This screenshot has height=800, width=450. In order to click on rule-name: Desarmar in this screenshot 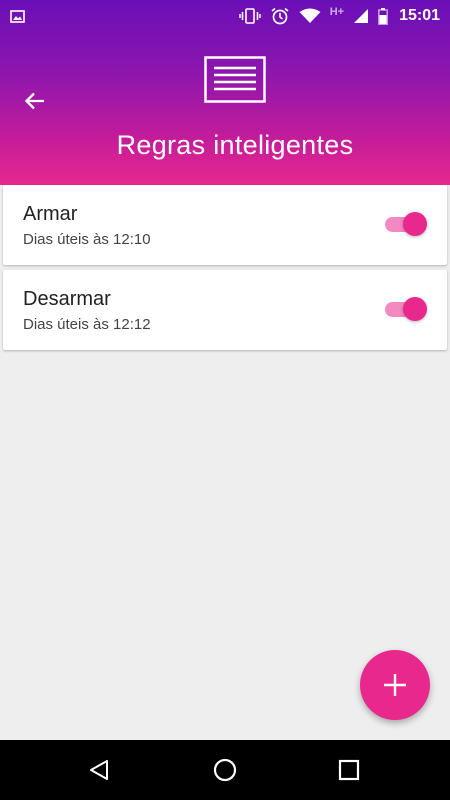, I will do `click(67, 299)`.